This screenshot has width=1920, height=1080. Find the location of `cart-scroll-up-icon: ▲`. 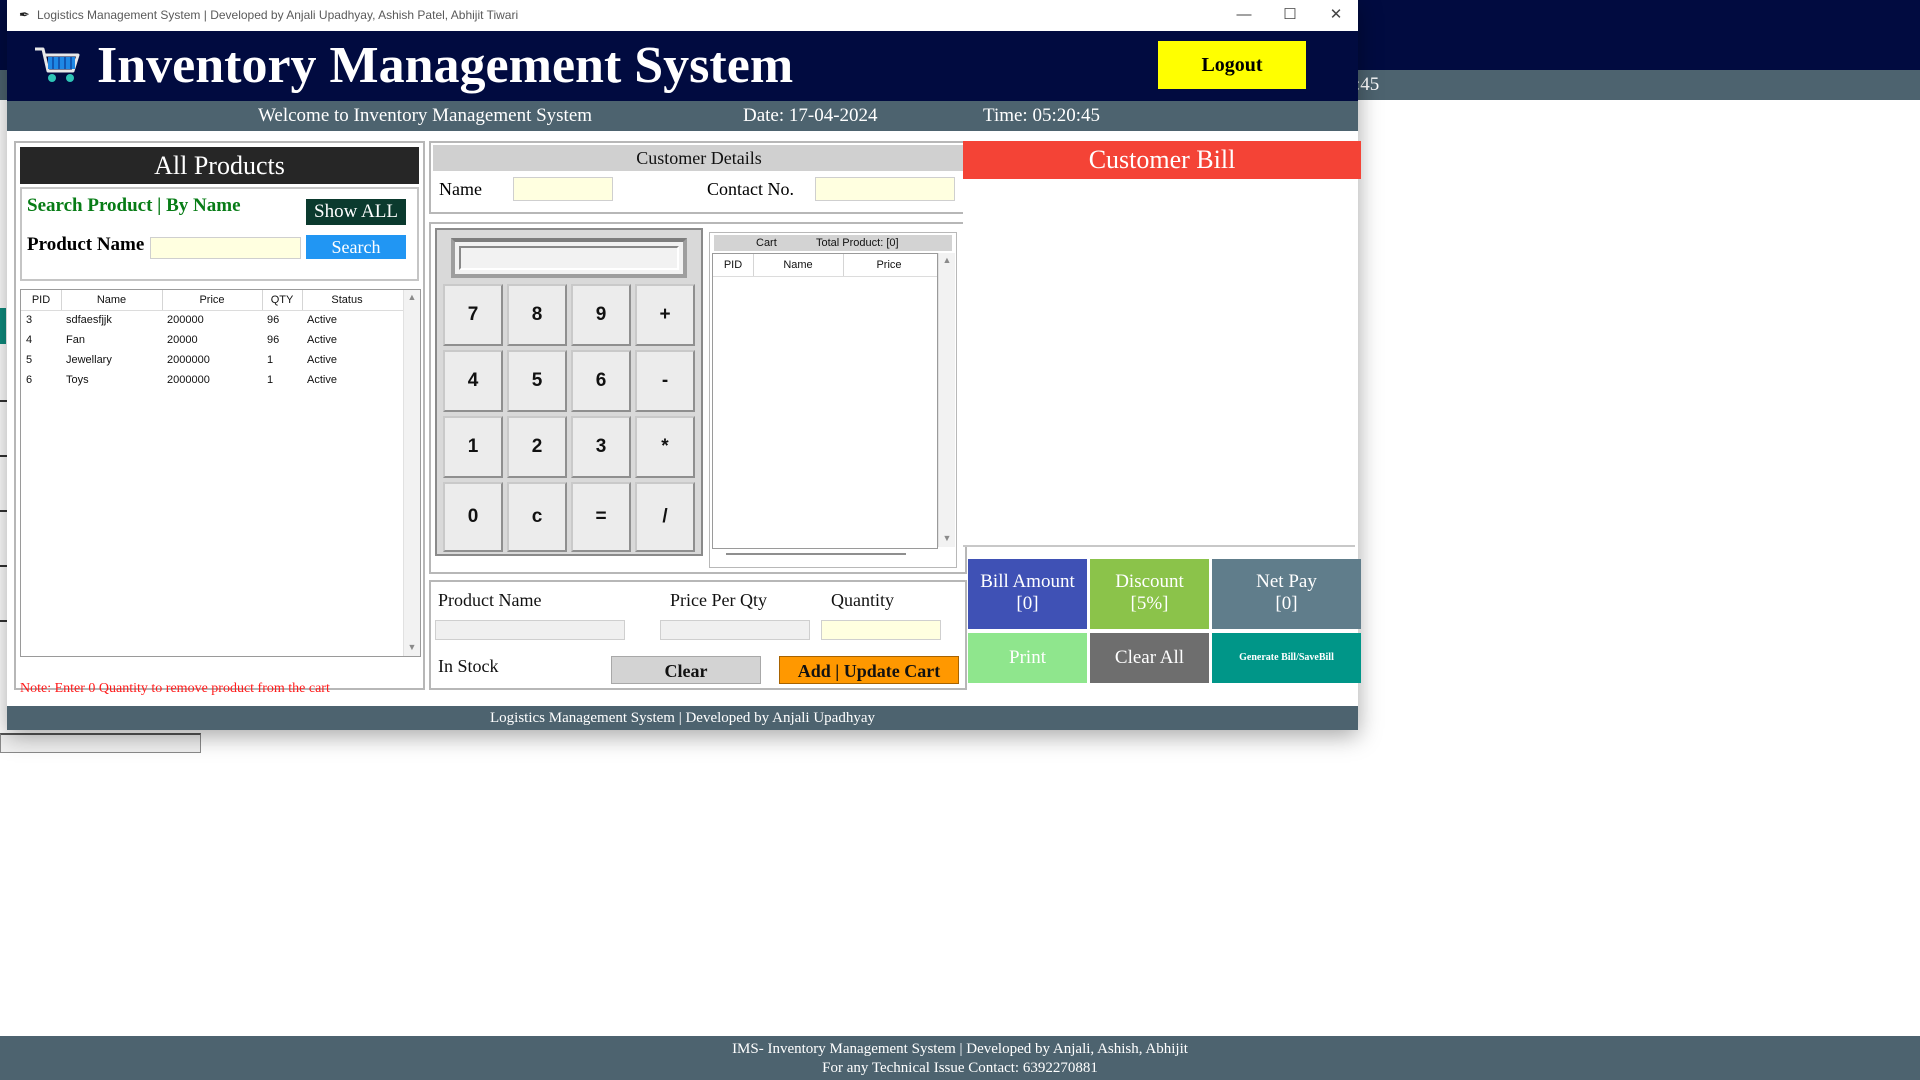

cart-scroll-up-icon: ▲ is located at coordinates (947, 260).